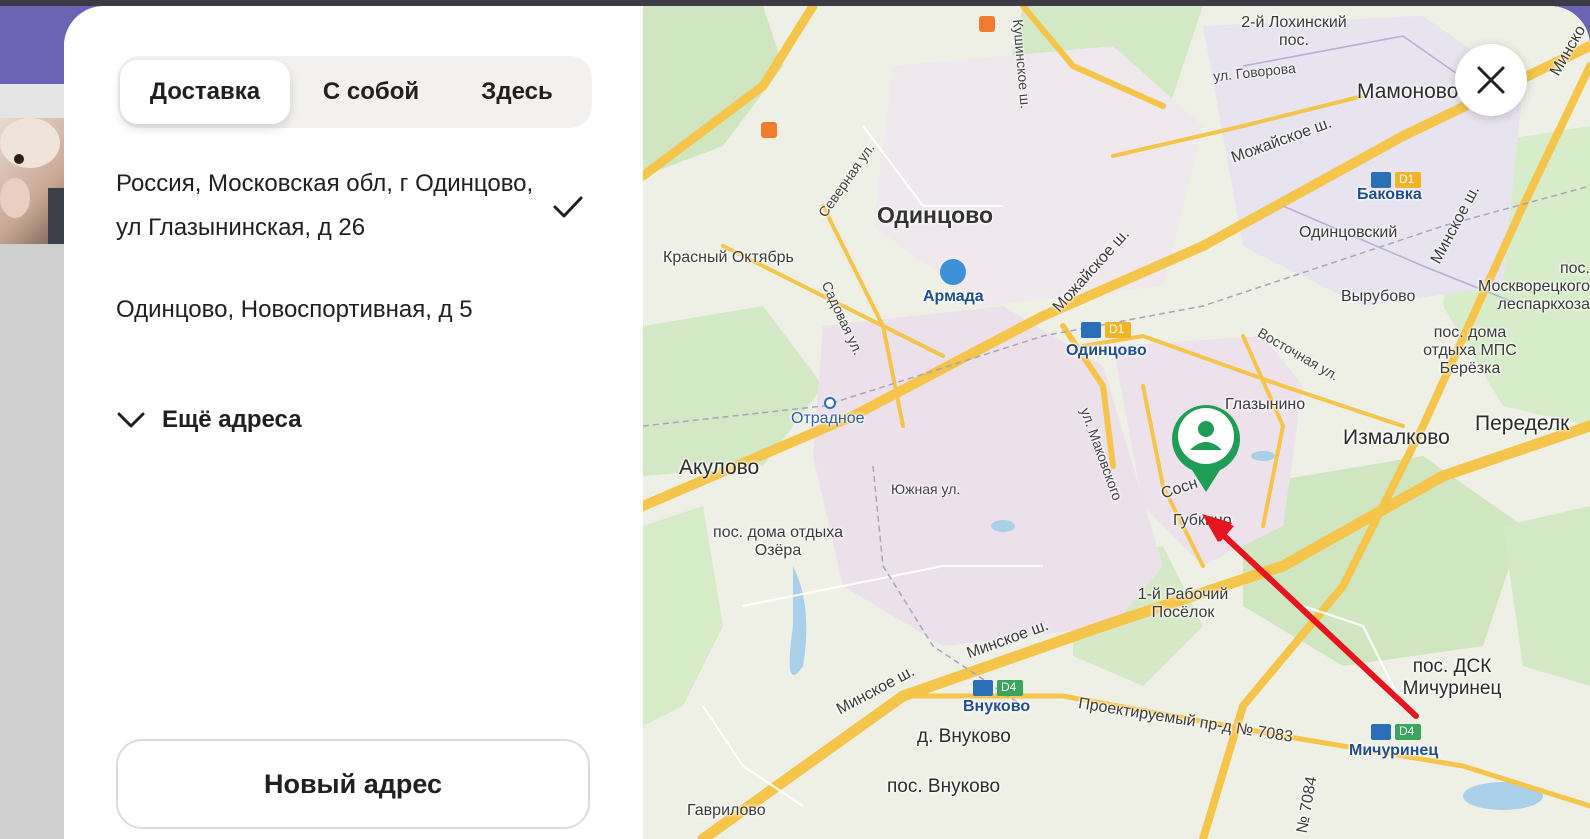 This screenshot has width=1590, height=839. I want to click on tab-here: Здесь, so click(517, 92).